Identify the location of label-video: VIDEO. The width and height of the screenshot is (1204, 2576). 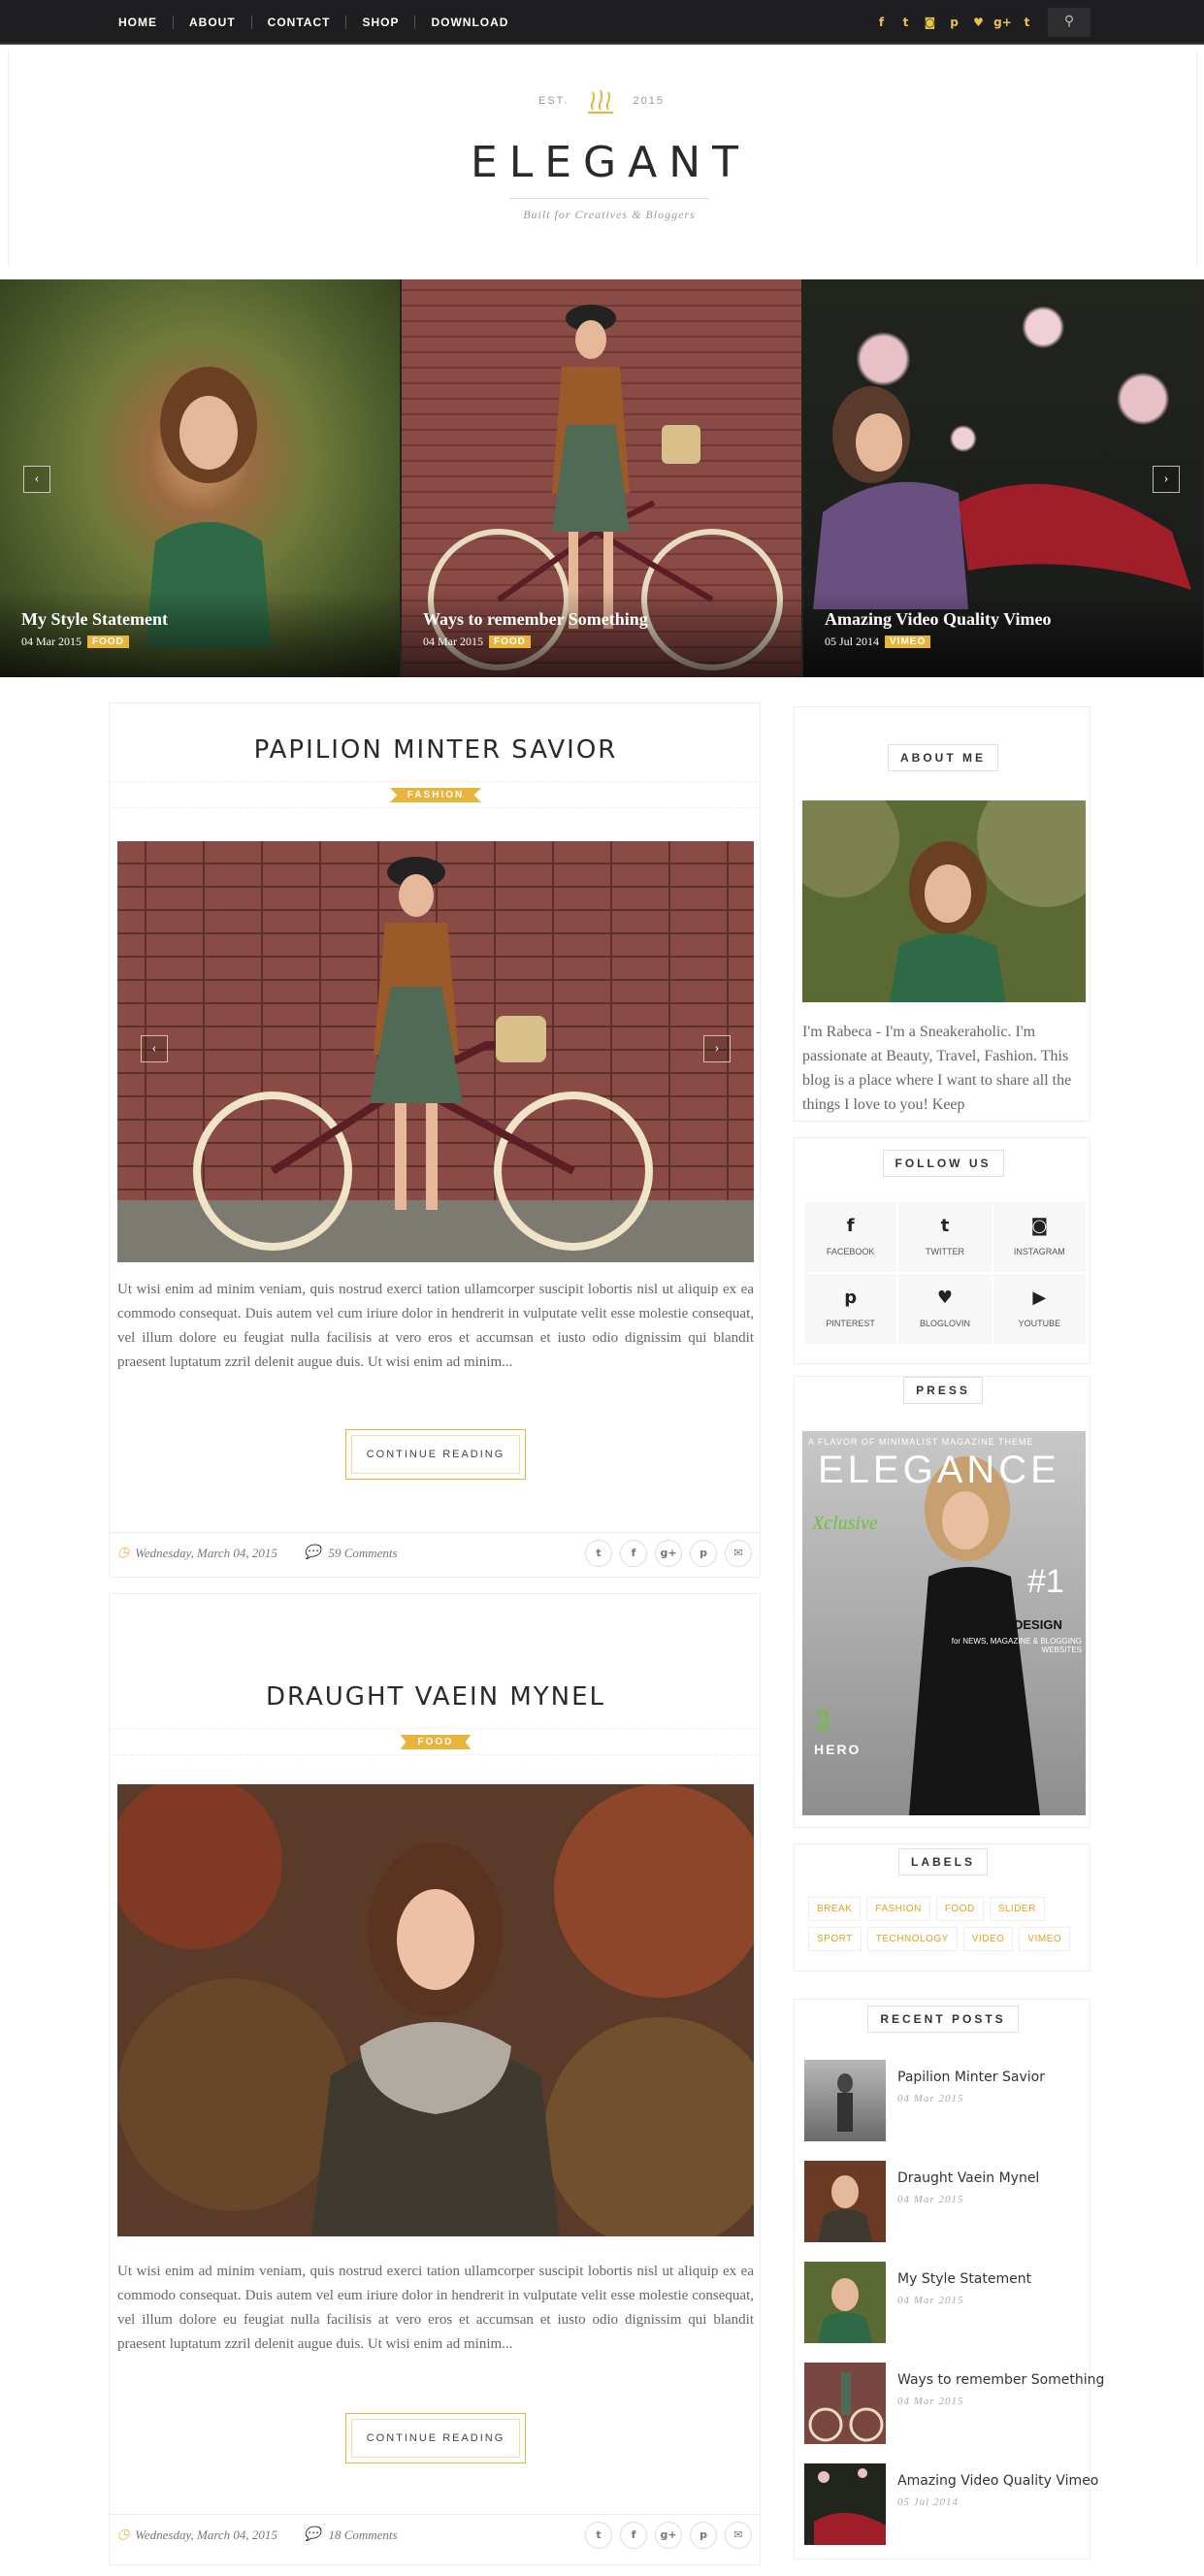
(988, 1939).